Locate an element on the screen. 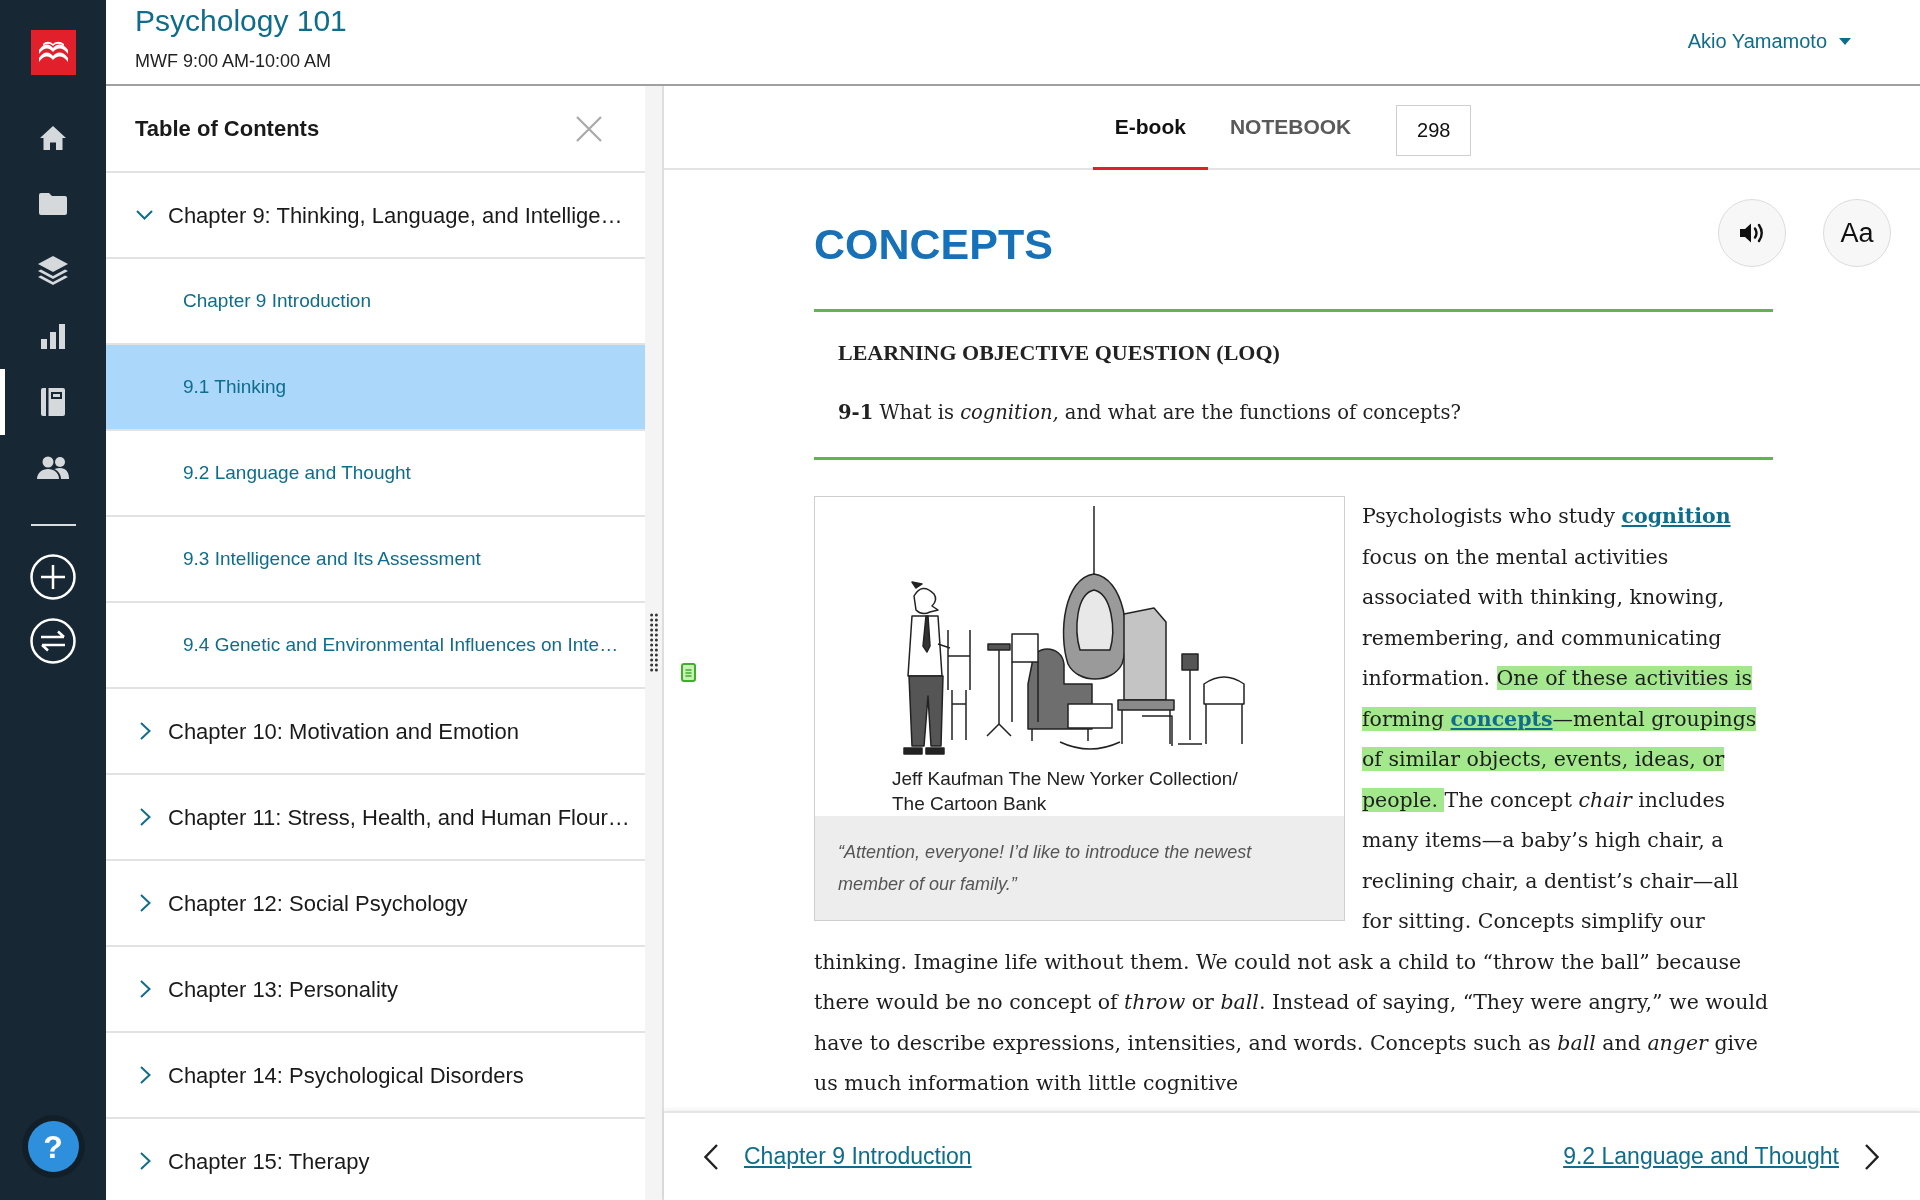  font-size-button: Aa is located at coordinates (1857, 233).